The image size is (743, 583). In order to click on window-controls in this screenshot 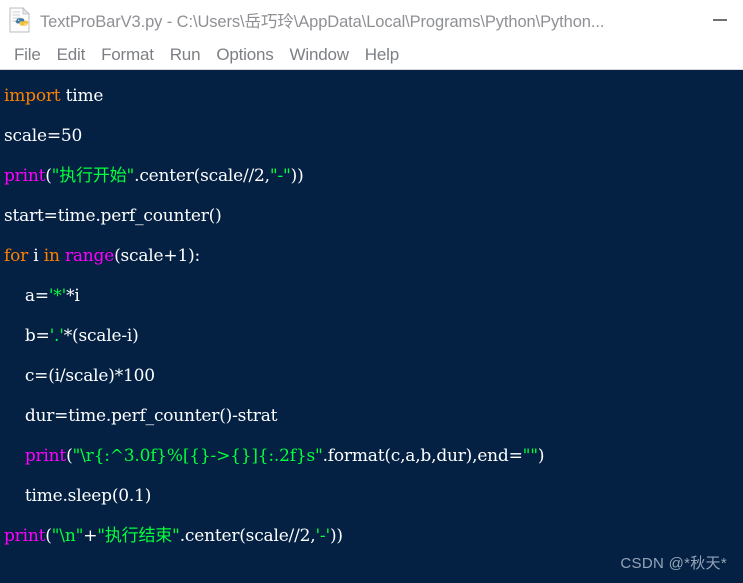, I will do `click(723, 20)`.